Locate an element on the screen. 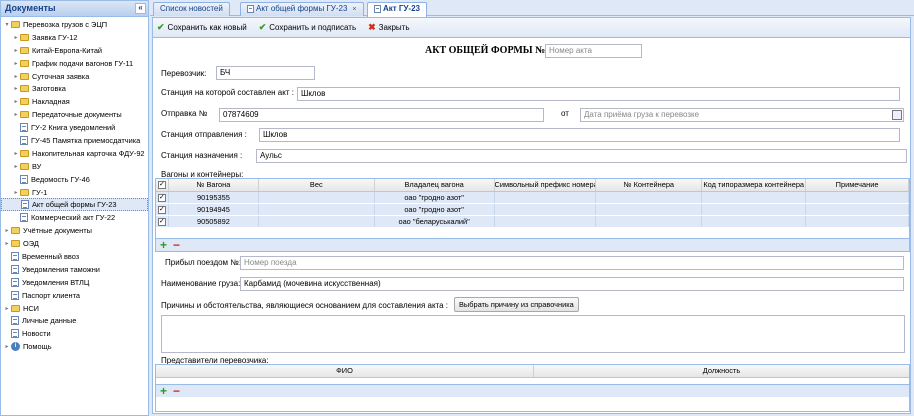 The image size is (914, 416). tree-item: ▸ Китай-Европа-Китай is located at coordinates (74, 50).